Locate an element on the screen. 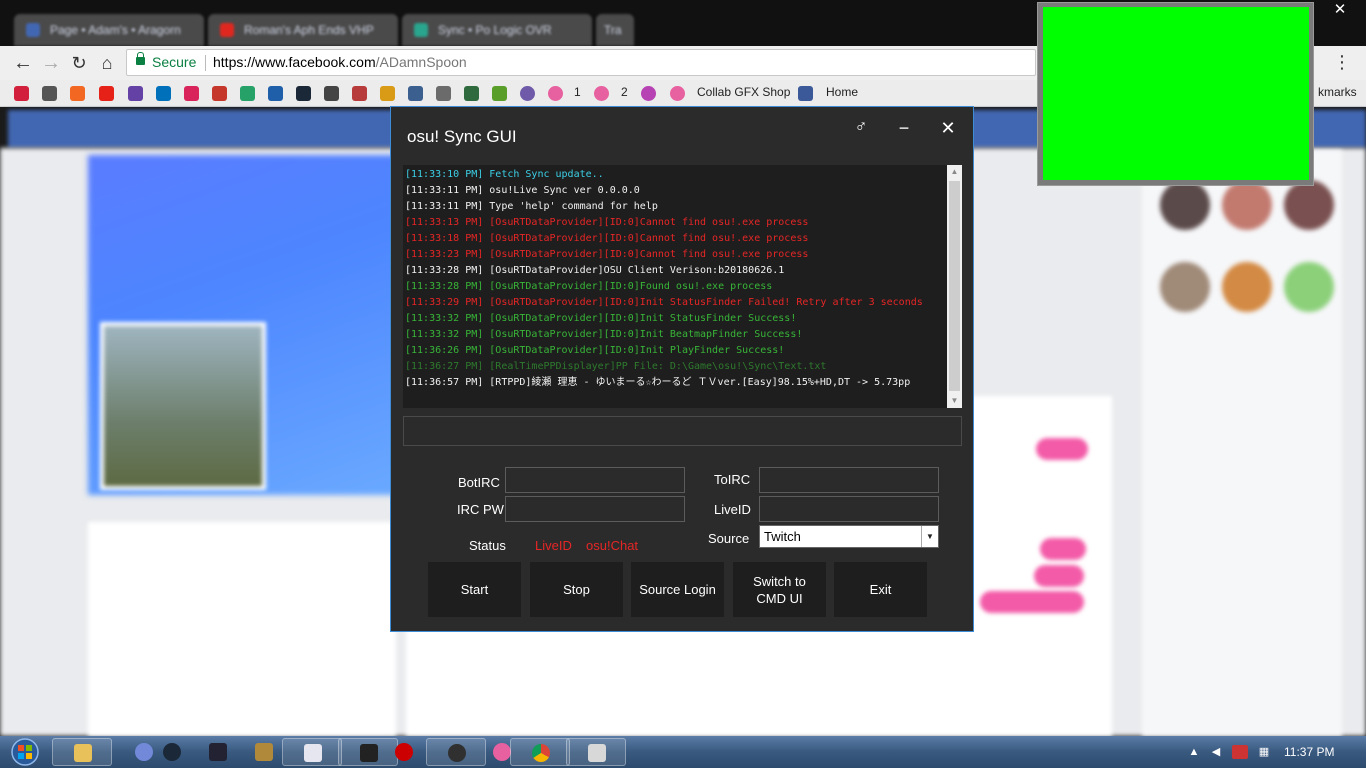 The image size is (1366, 768). tab-label: Page • Adam's • Aragorn is located at coordinates (115, 30).